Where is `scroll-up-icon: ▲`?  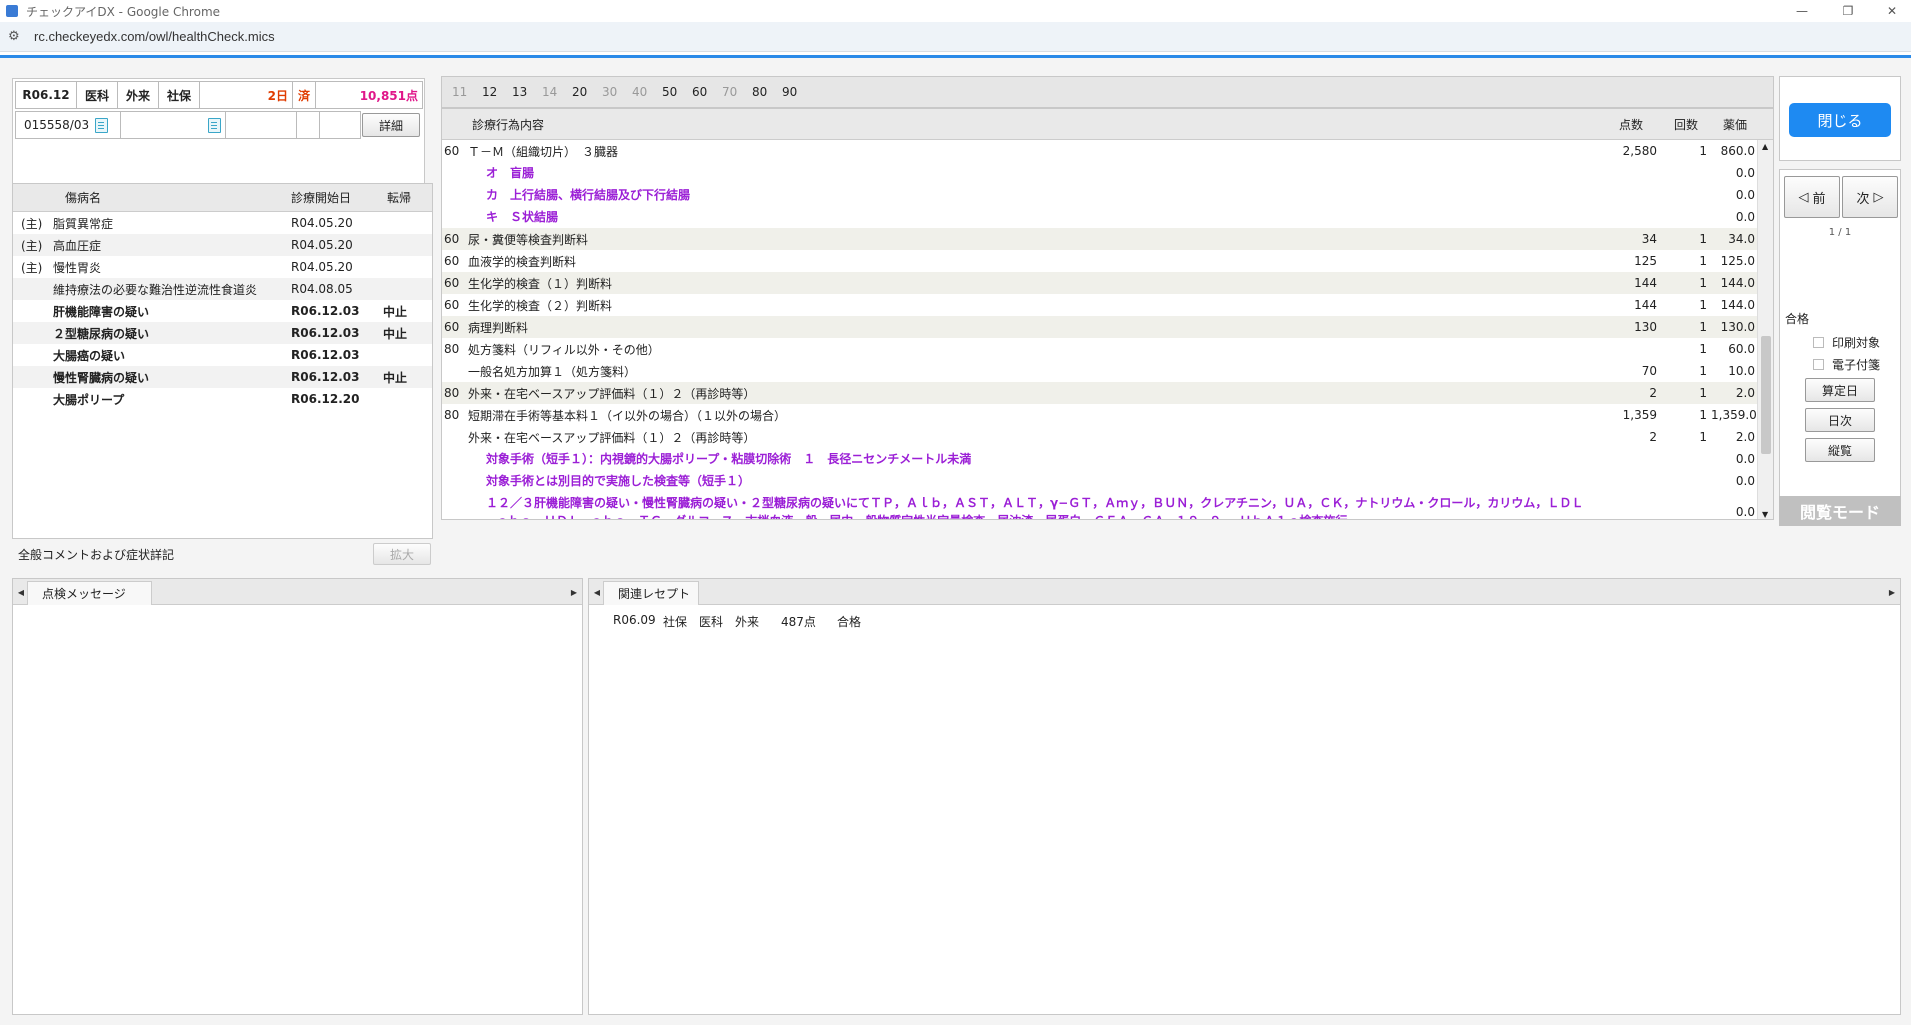
scroll-up-icon: ▲ is located at coordinates (1765, 146).